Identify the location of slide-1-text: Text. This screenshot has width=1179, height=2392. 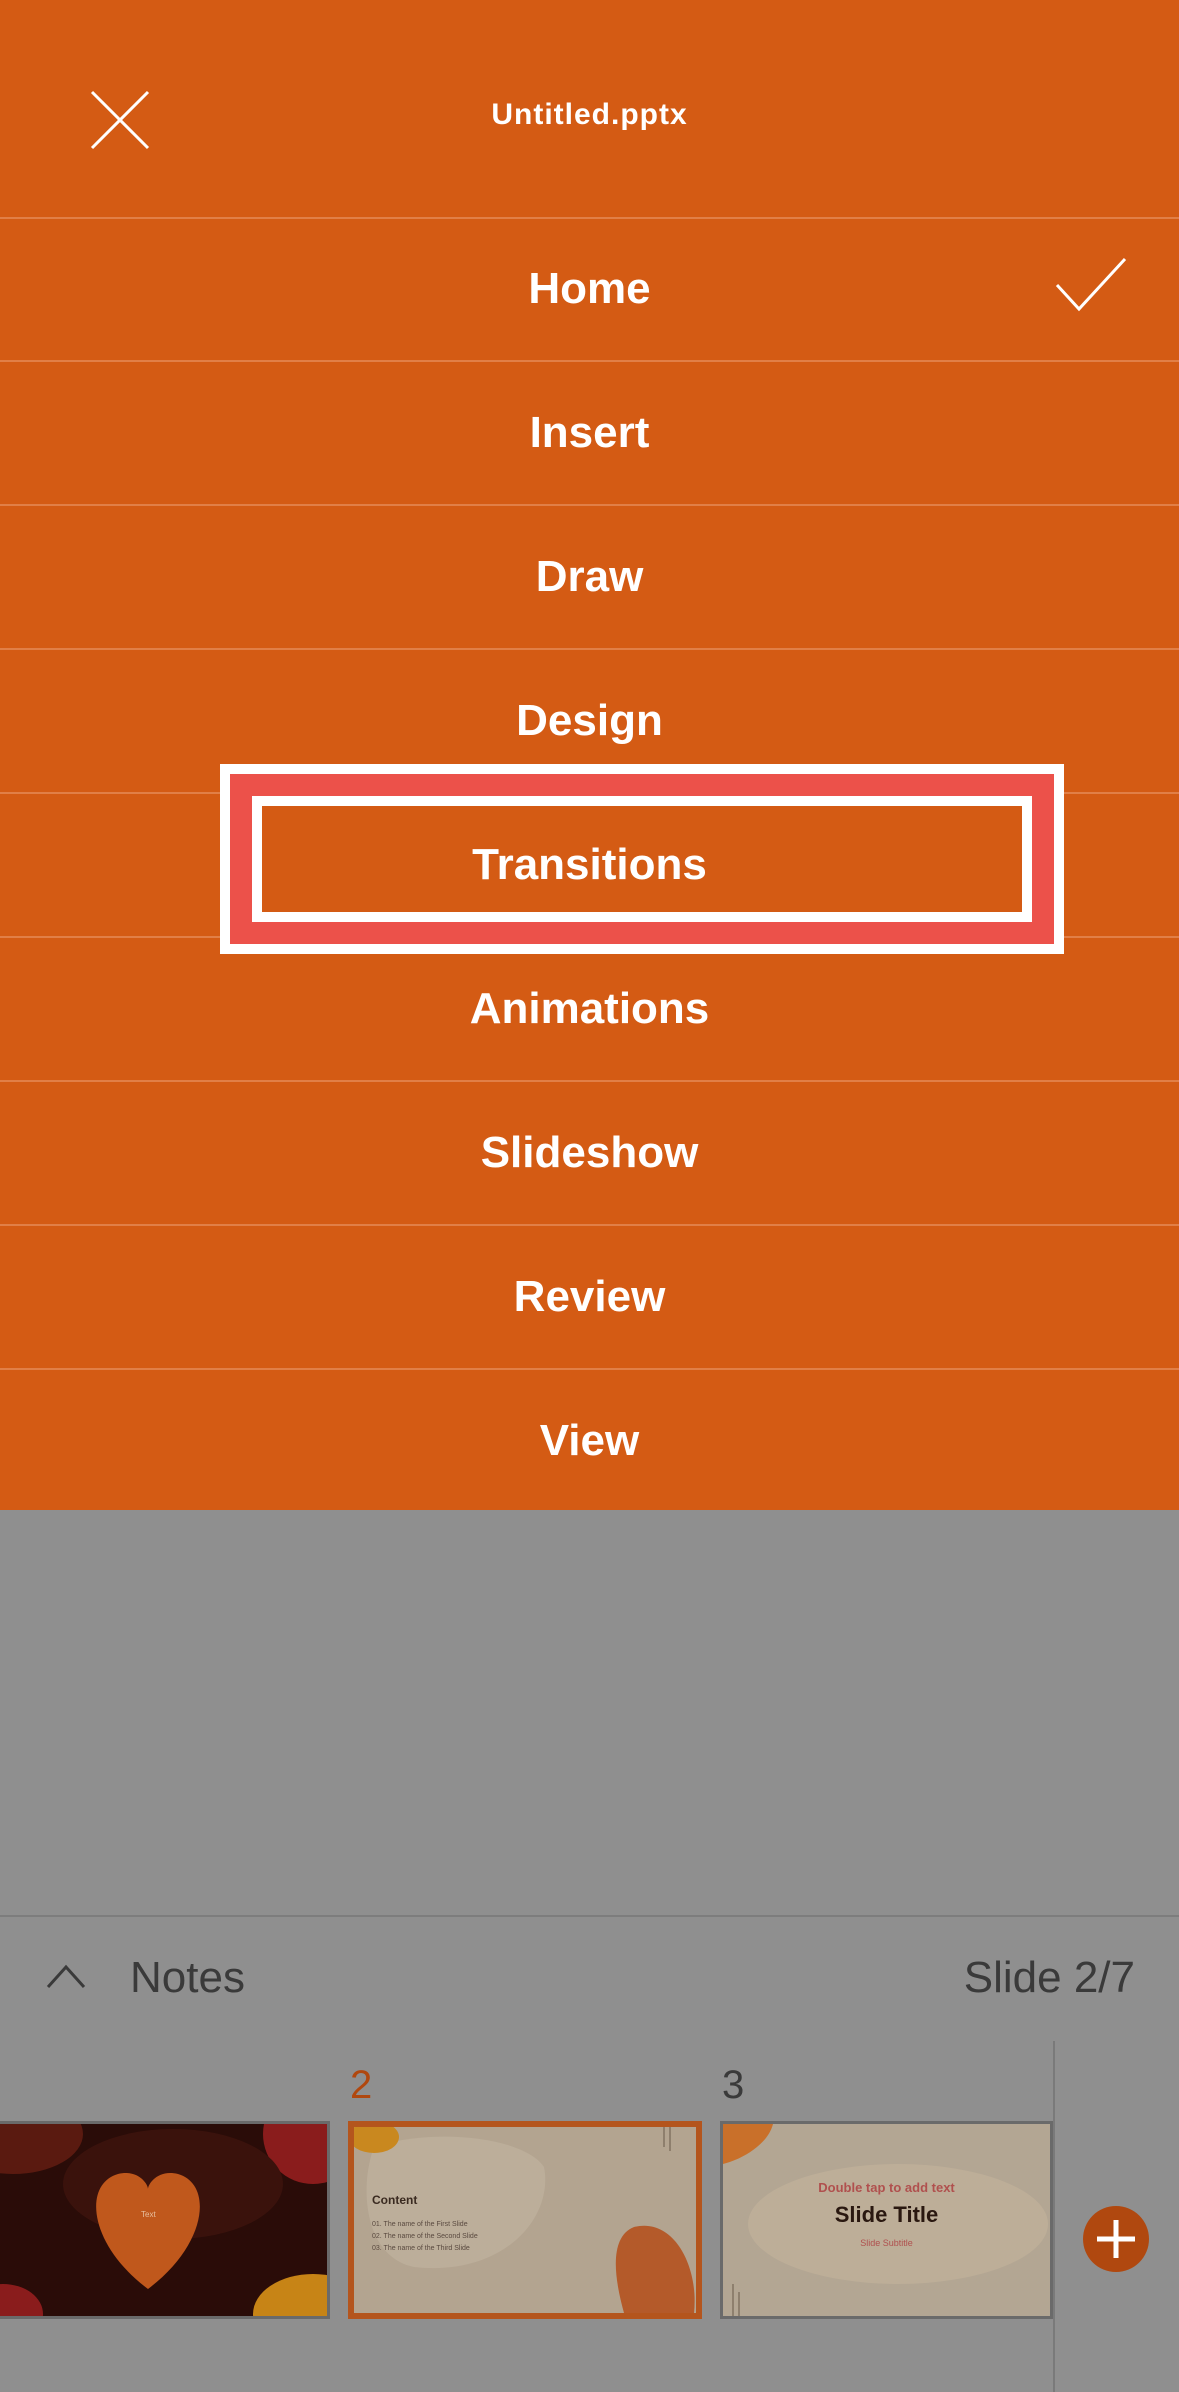
(148, 2214).